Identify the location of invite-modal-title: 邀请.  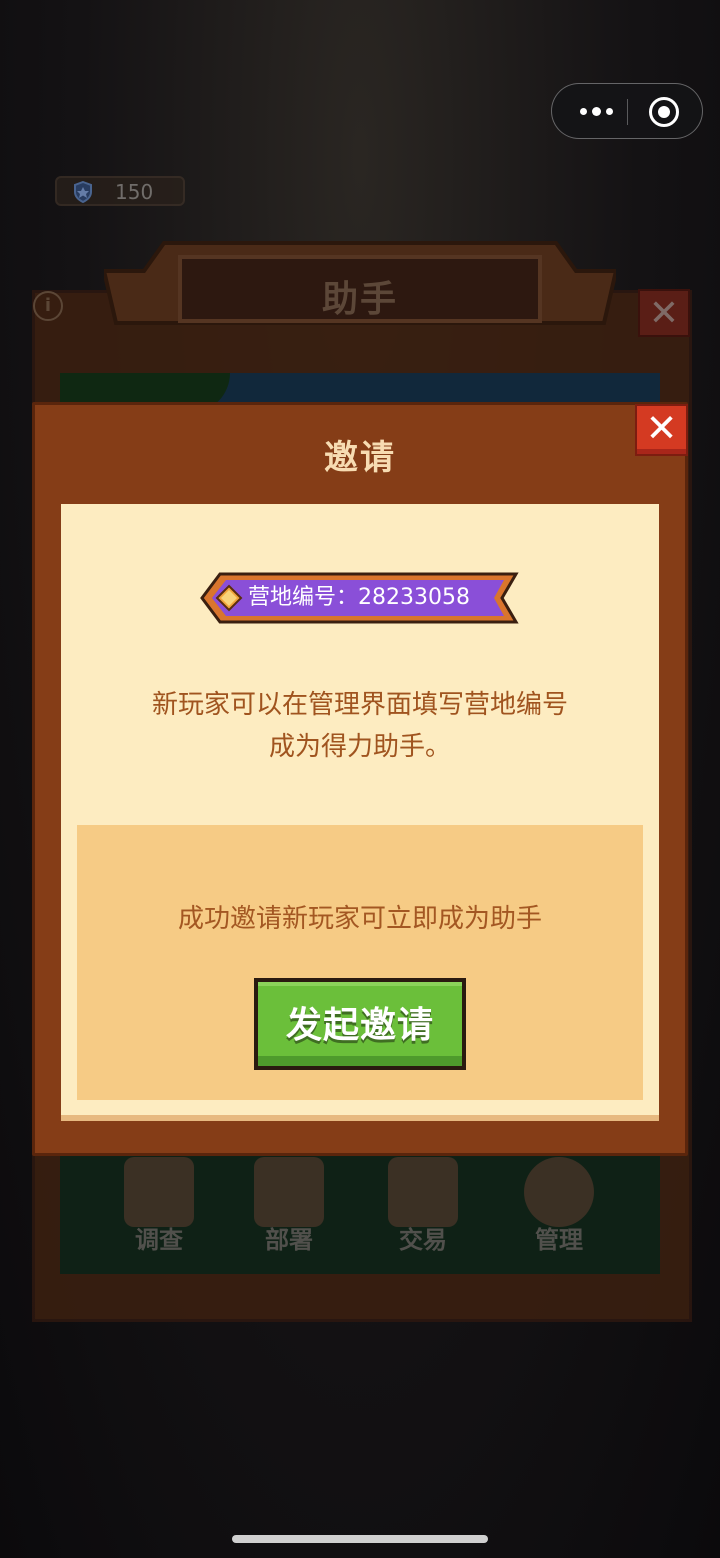
(360, 458).